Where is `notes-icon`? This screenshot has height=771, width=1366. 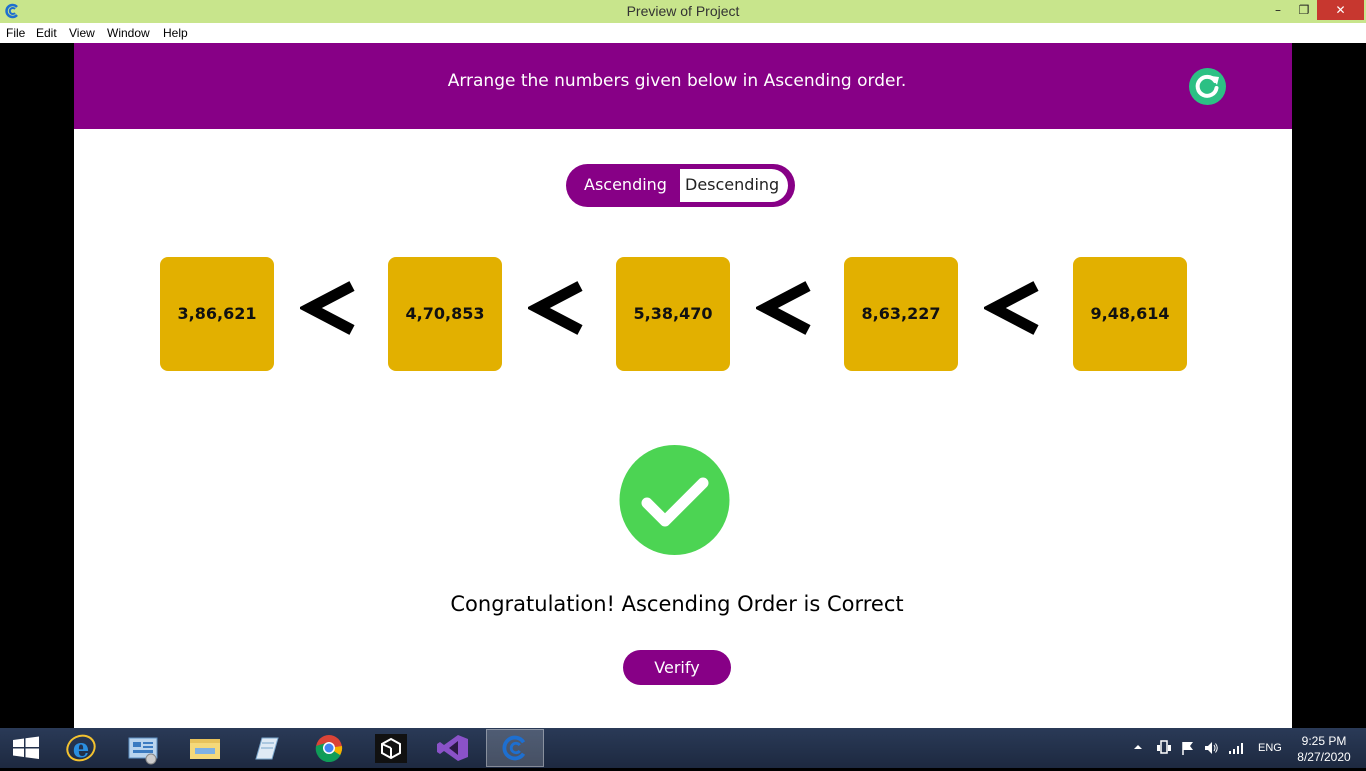
notes-icon is located at coordinates (267, 748).